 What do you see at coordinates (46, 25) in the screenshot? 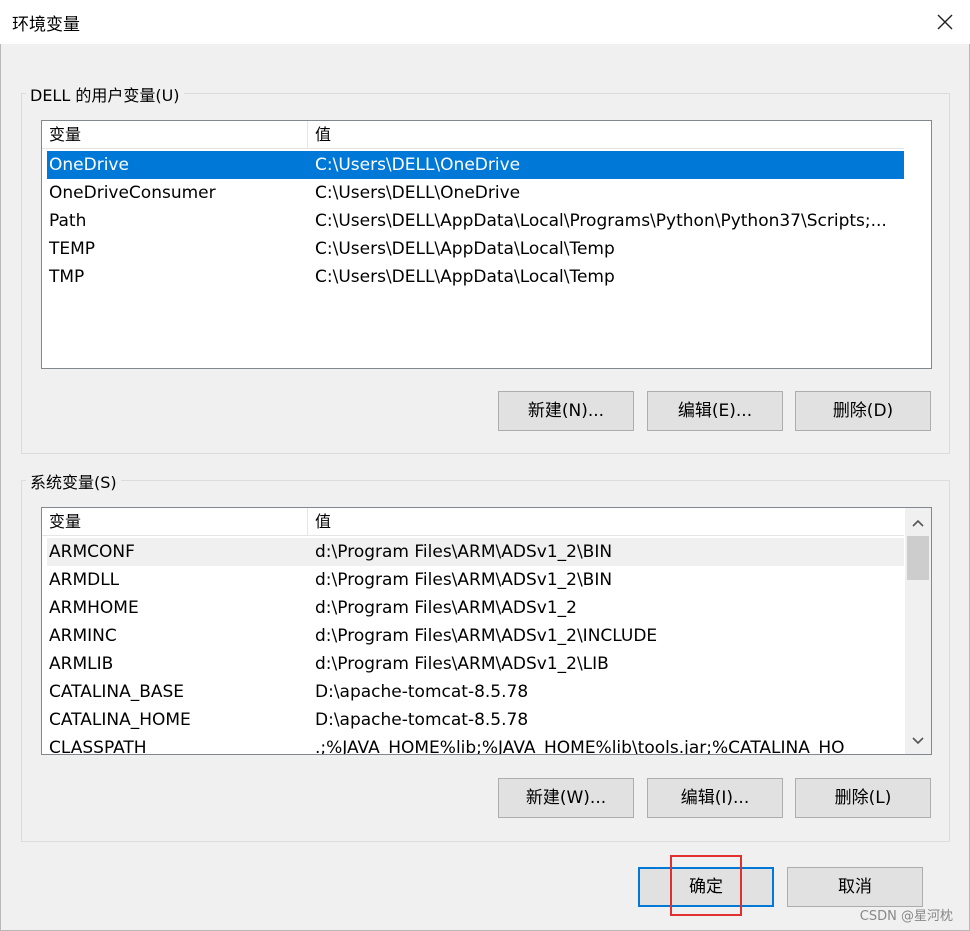
I see `window-title: 环境变量` at bounding box center [46, 25].